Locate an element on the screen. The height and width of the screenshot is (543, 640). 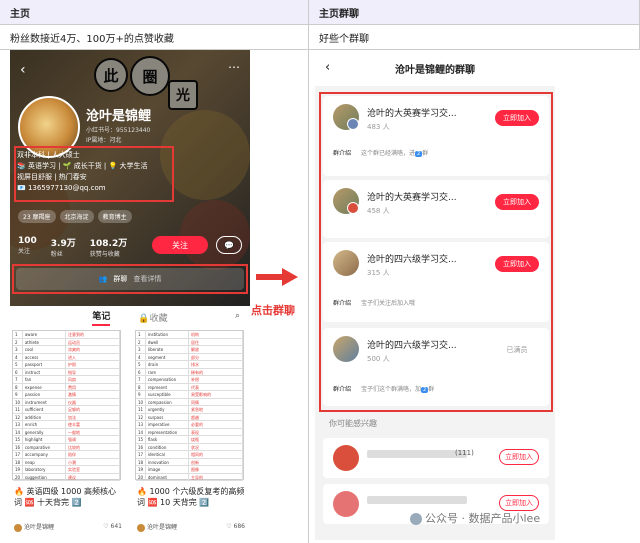
word-cell: 护照 is located at coordinates (93, 364).